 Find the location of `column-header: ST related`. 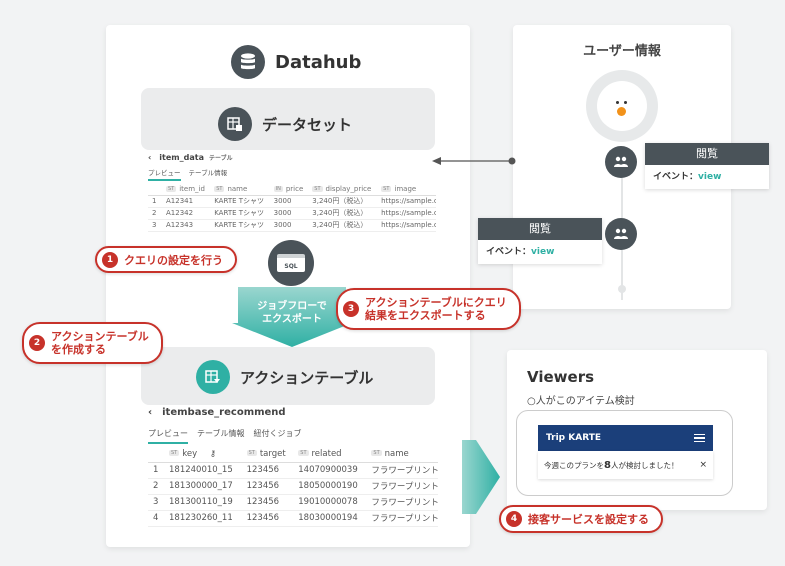

column-header: ST related is located at coordinates (320, 453).